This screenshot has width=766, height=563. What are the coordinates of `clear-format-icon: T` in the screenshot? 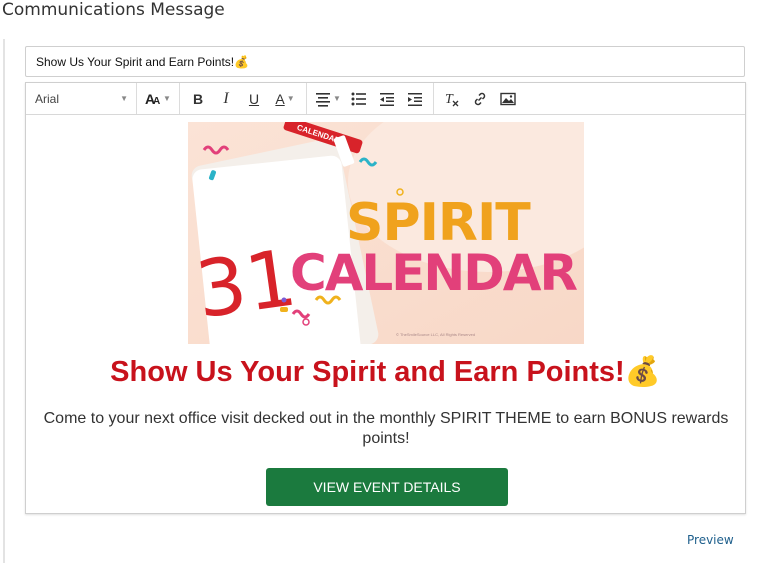 It's located at (452, 99).